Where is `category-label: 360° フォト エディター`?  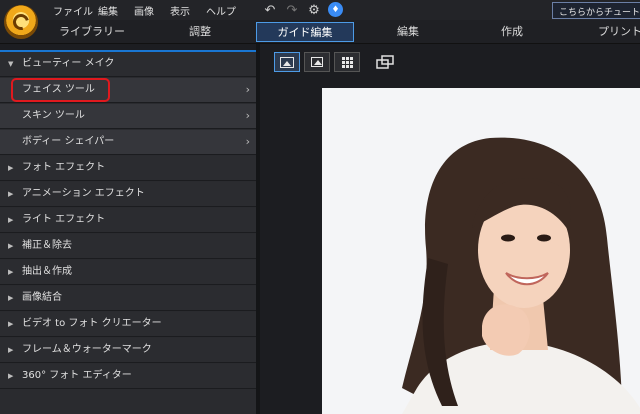 category-label: 360° フォト エディター is located at coordinates (77, 375).